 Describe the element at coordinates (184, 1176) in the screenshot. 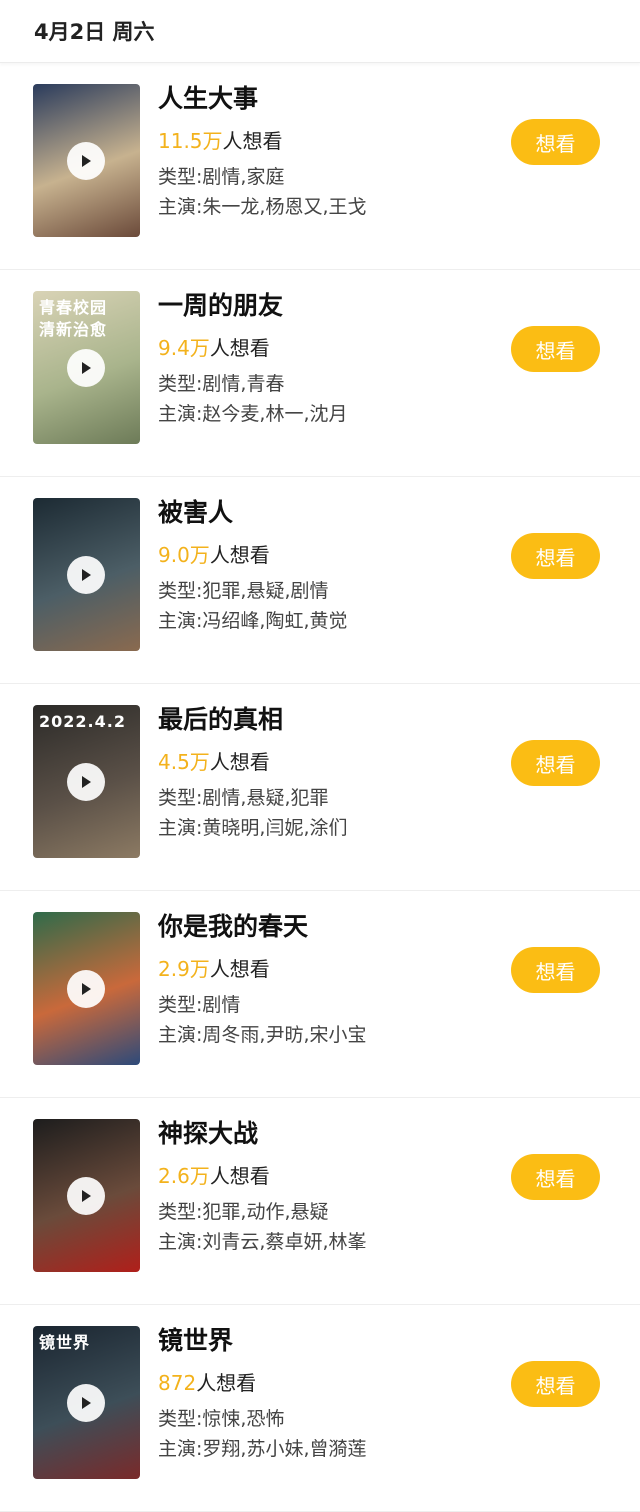

I see `want-count: 2.6万` at that location.